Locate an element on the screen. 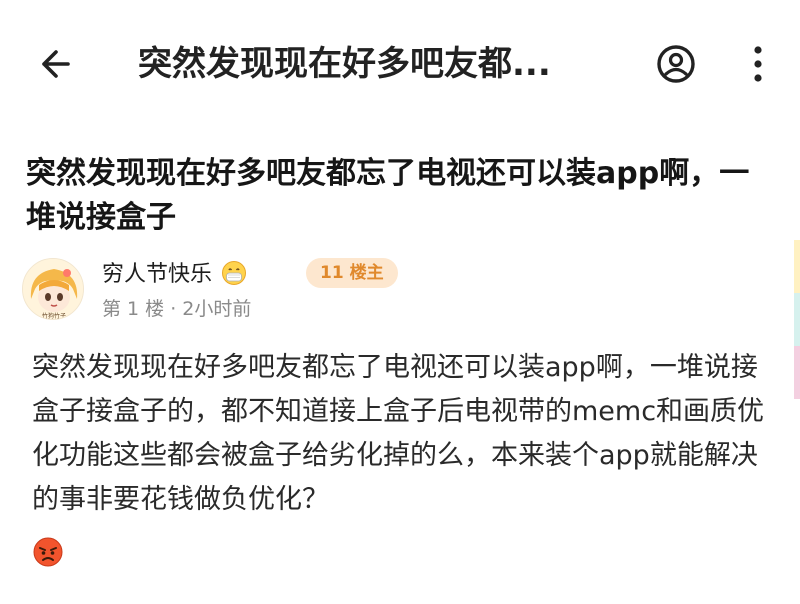 The width and height of the screenshot is (800, 604). author-row: 竹狗竹子 穷人节快乐 11 楼主 第 1 楼 · 2小时前 is located at coordinates (402, 292).